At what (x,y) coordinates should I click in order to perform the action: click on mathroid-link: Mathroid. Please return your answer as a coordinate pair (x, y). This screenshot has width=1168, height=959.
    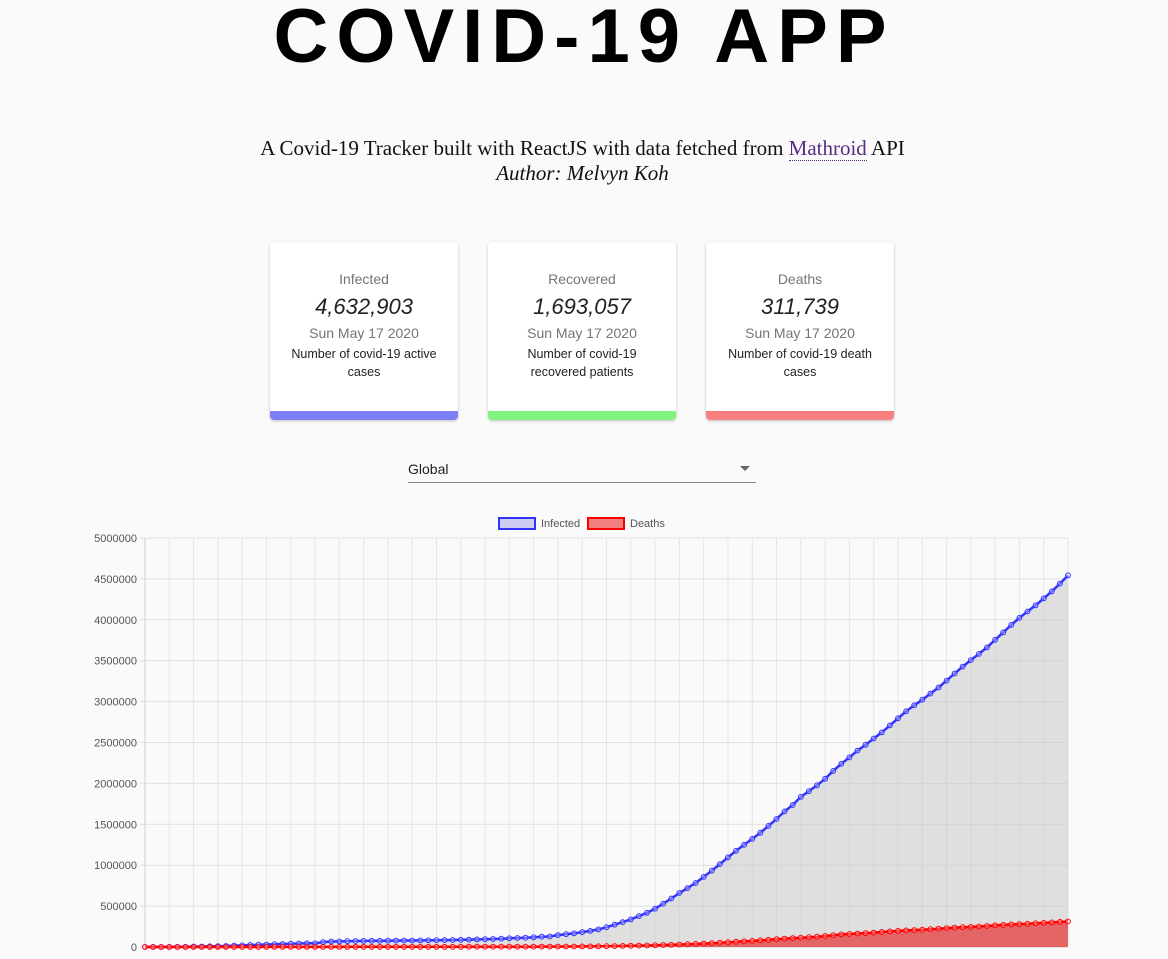
    Looking at the image, I should click on (827, 148).